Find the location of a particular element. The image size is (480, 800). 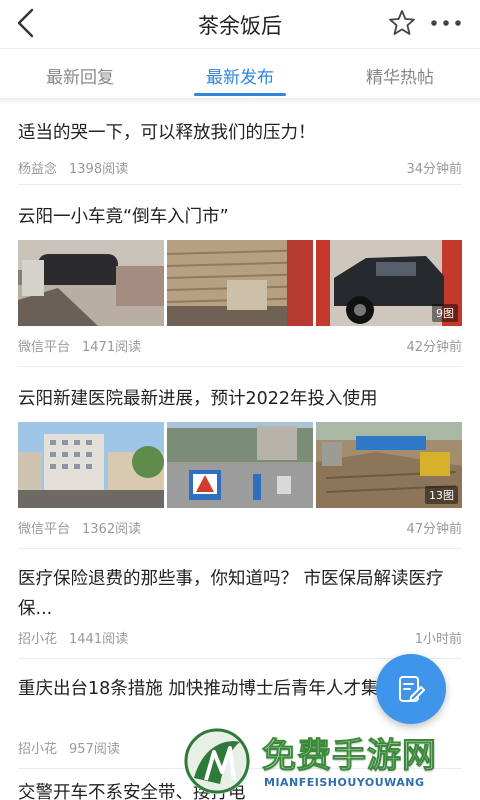

post-time: 47分钟前 is located at coordinates (434, 529).